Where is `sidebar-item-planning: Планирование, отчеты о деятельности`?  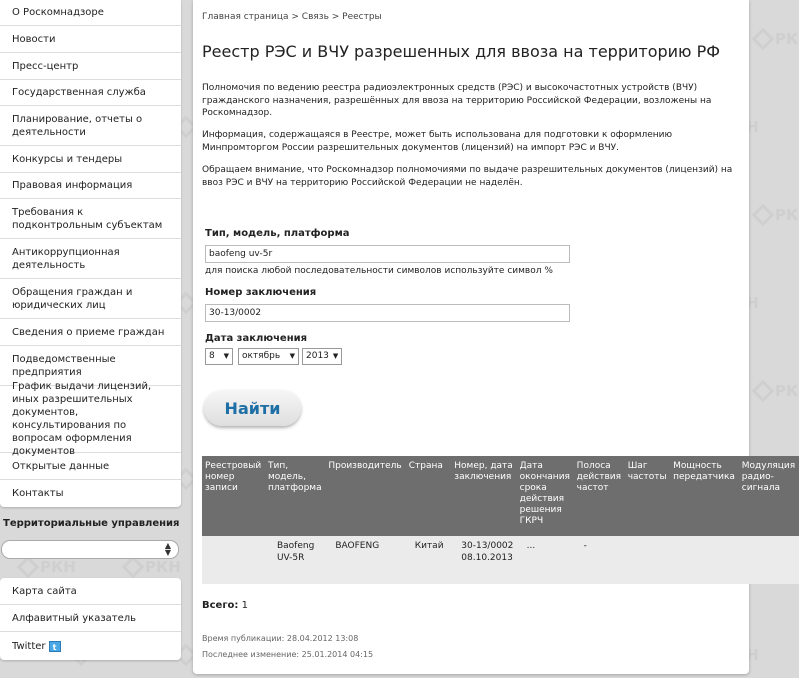
sidebar-item-planning: Планирование, отчеты о деятельности is located at coordinates (90, 126).